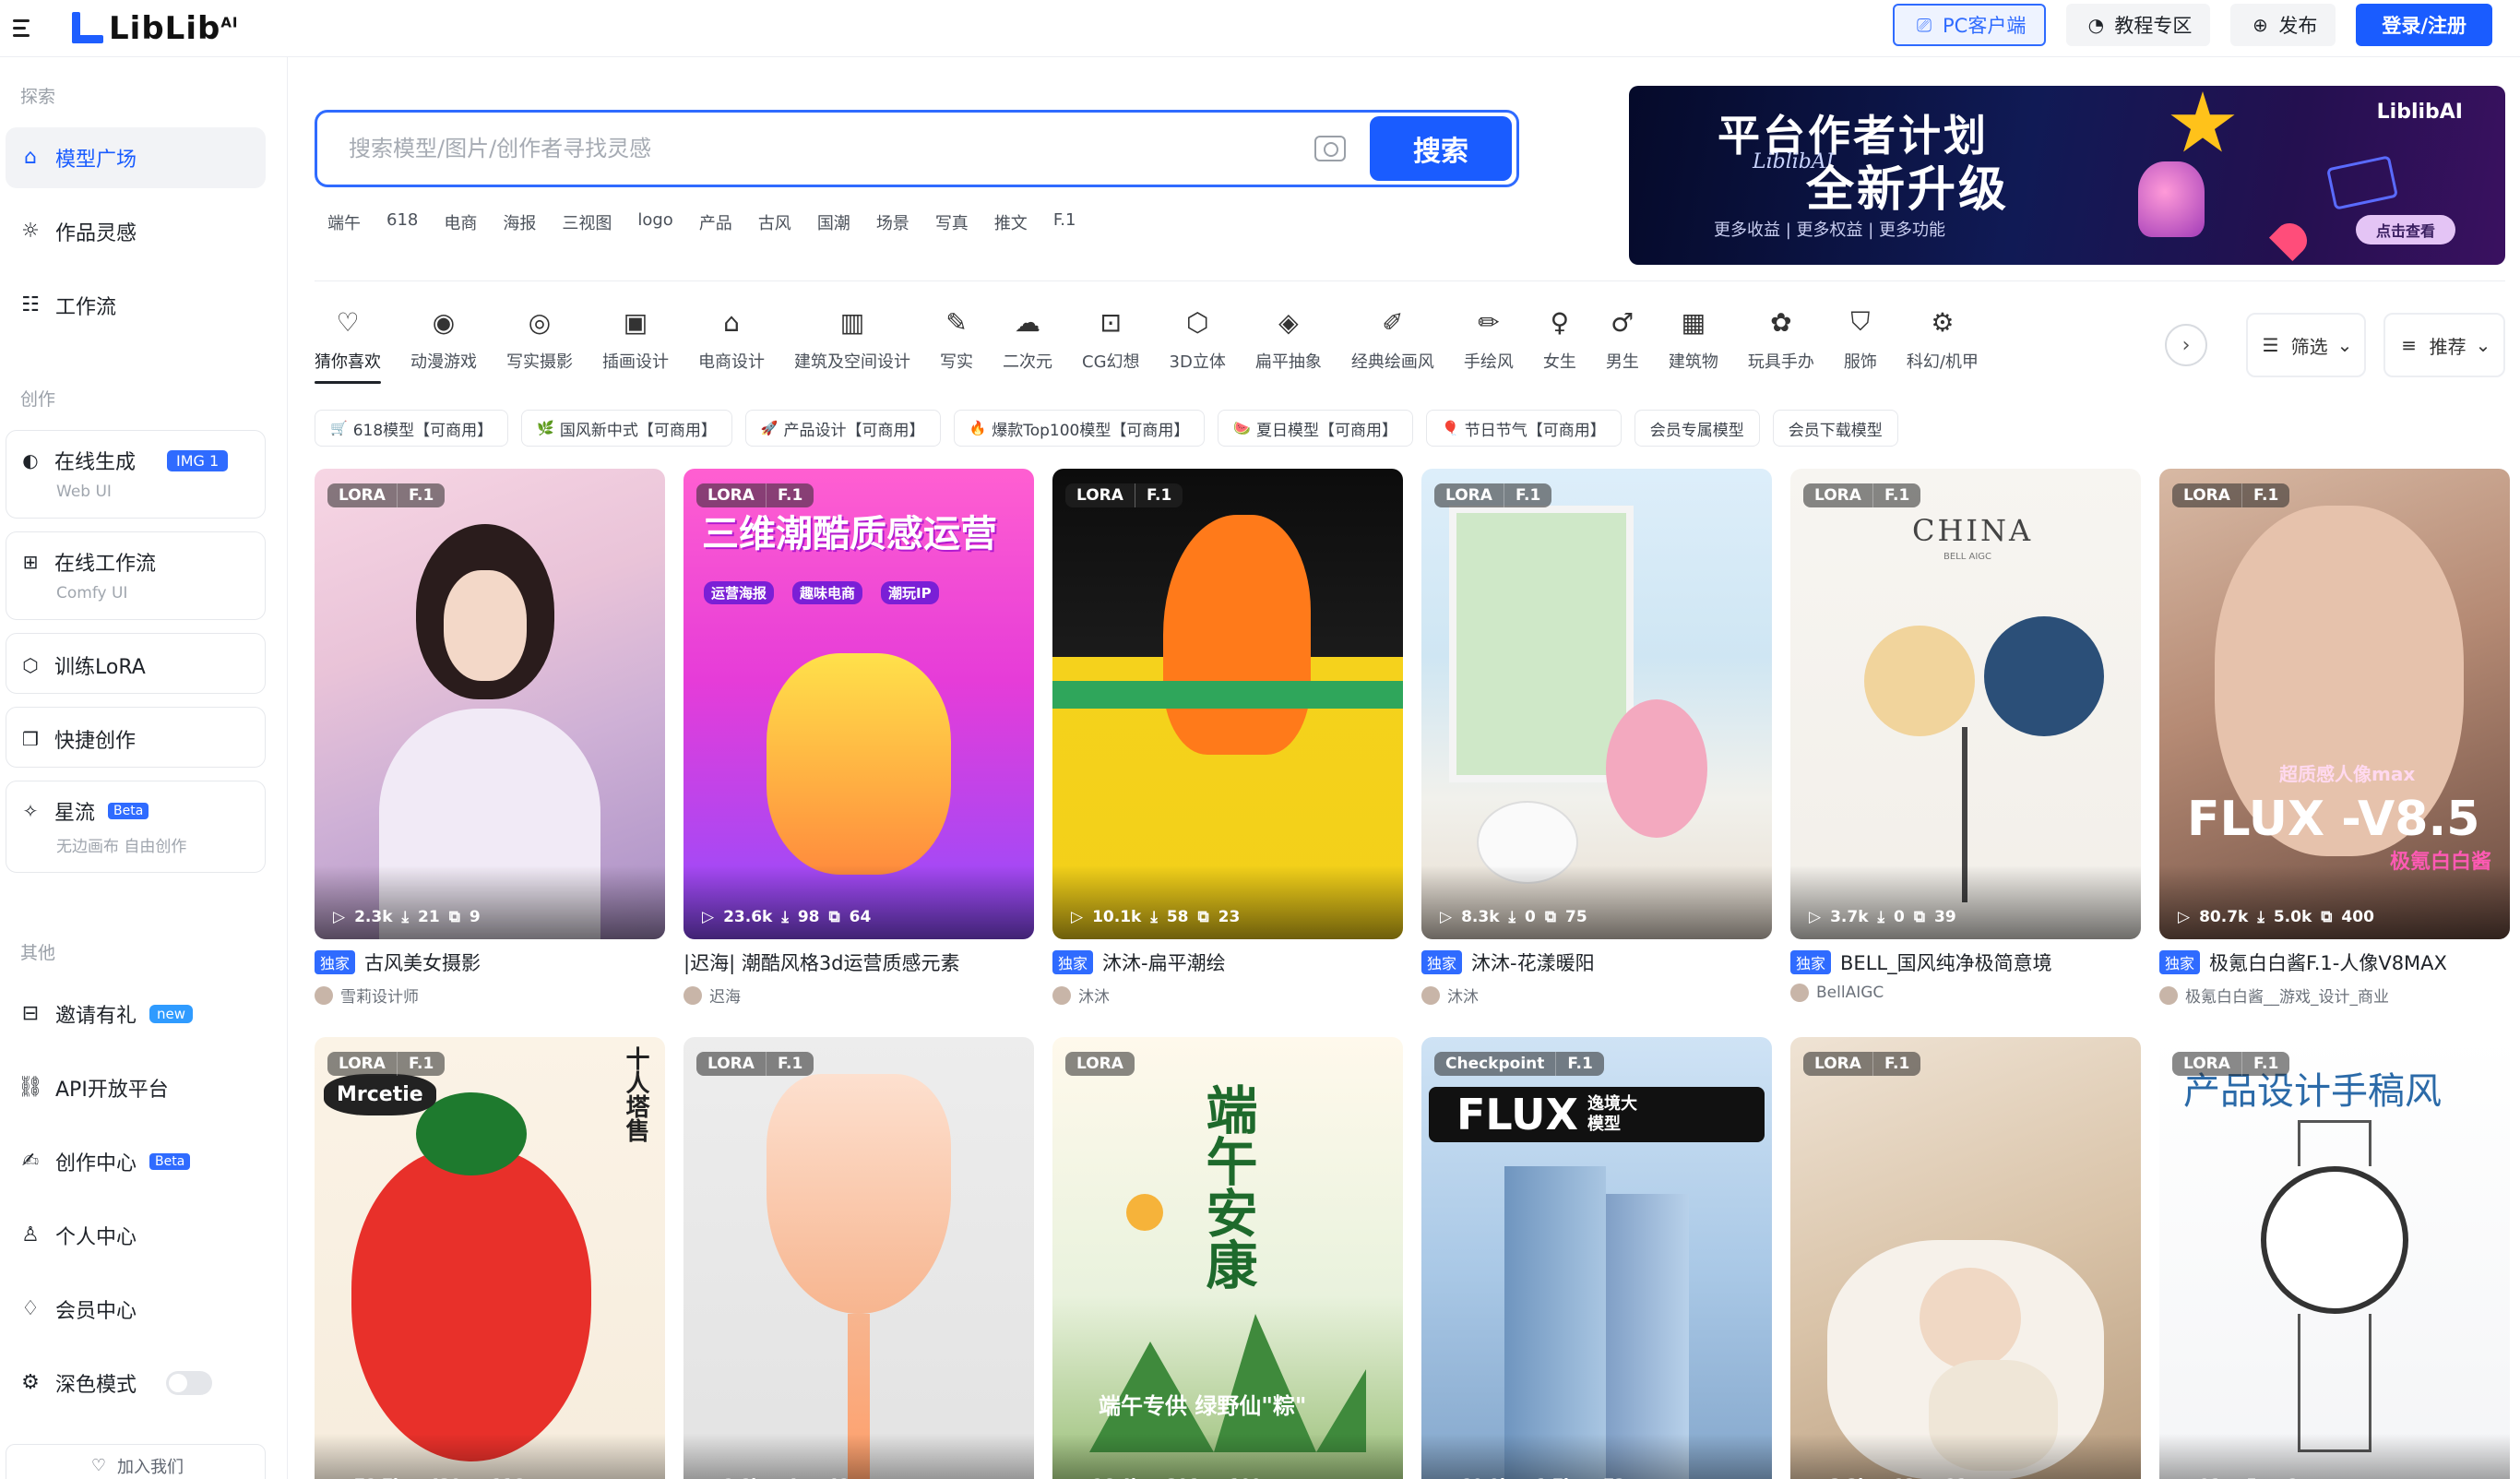  I want to click on banner-cta-button: 点击查看, so click(2405, 230).